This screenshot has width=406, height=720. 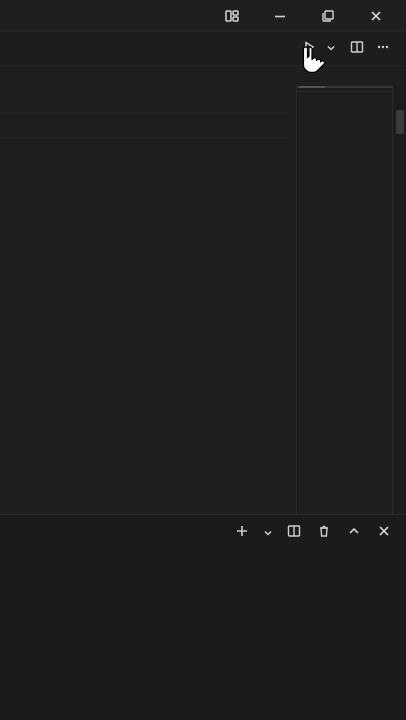 I want to click on minimap, so click(x=344, y=300).